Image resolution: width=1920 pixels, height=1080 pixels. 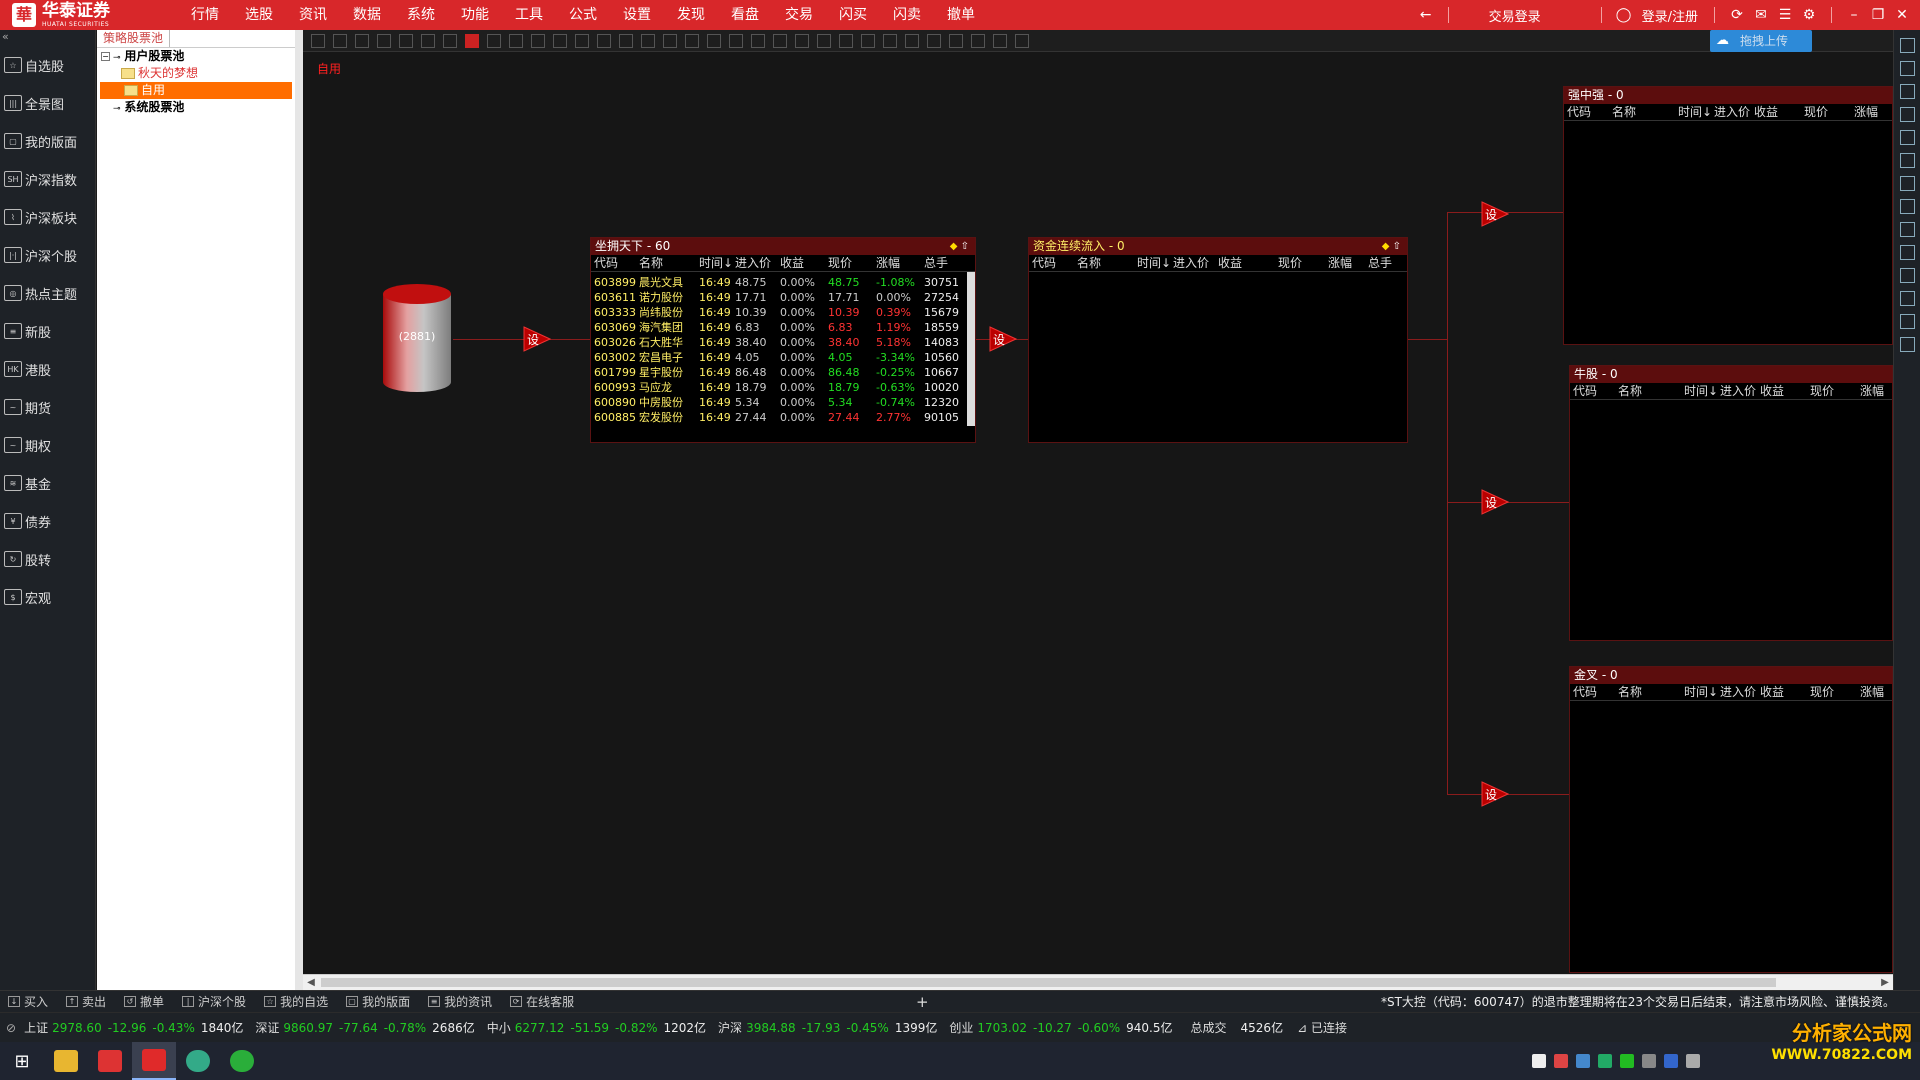 I want to click on menu-item: 设置, so click(x=637, y=15).